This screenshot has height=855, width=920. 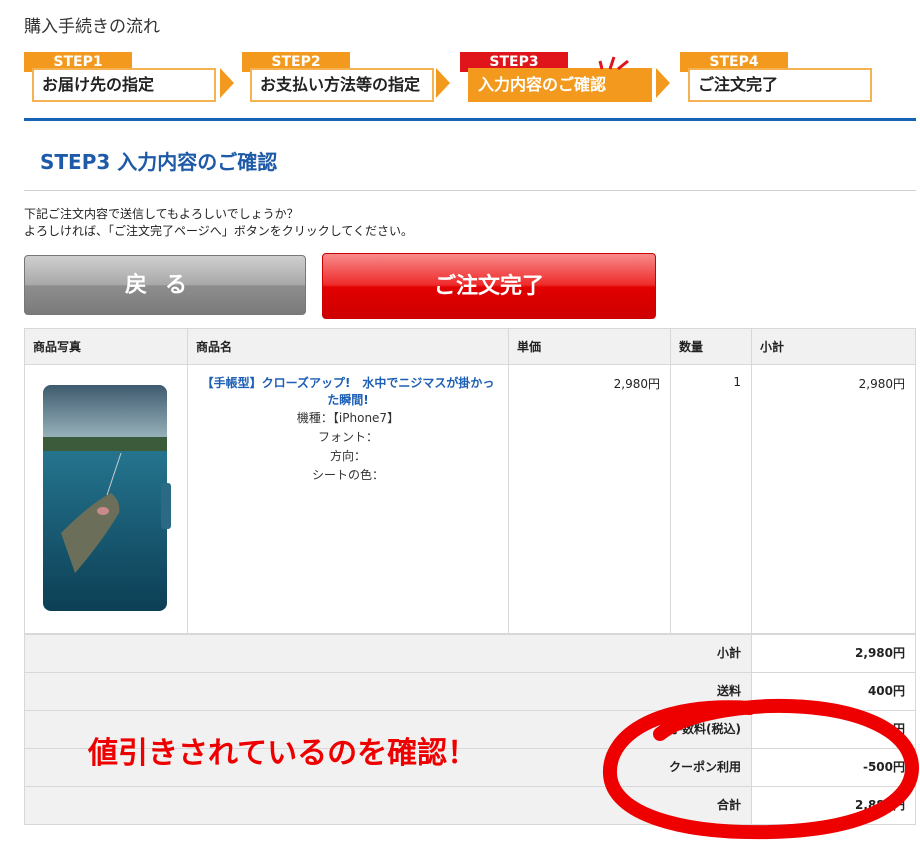 I want to click on step-1: STEP1 お届け先の指定, so click(x=120, y=78).